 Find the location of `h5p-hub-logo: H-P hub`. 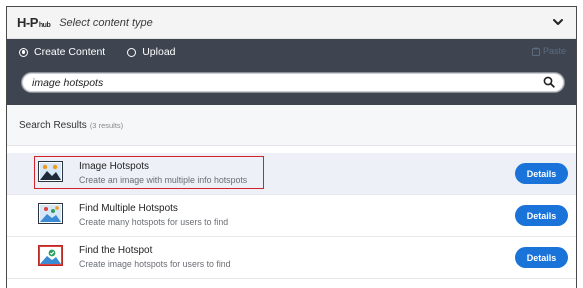

h5p-hub-logo: H-P hub is located at coordinates (34, 22).